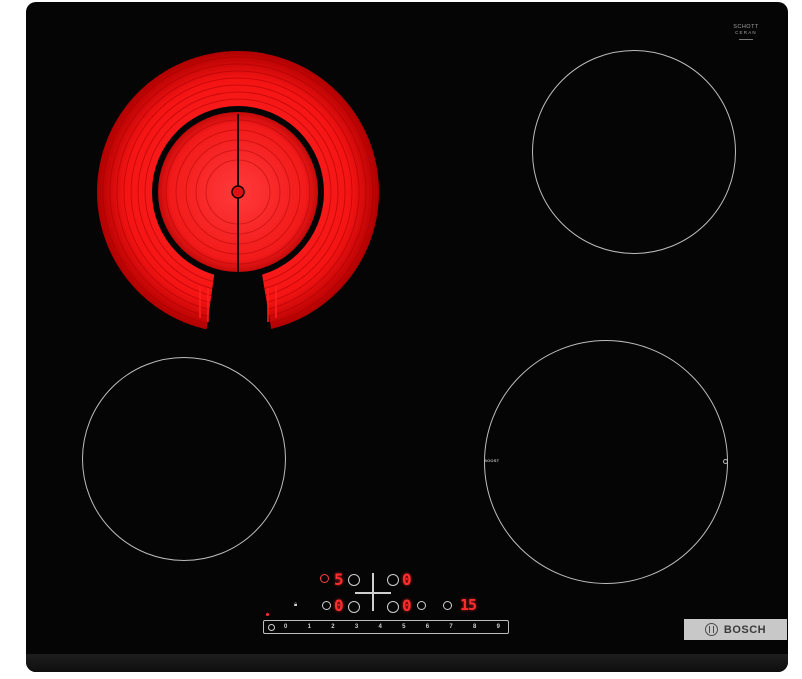  Describe the element at coordinates (309, 627) in the screenshot. I see `slider-step-1: 1` at that location.